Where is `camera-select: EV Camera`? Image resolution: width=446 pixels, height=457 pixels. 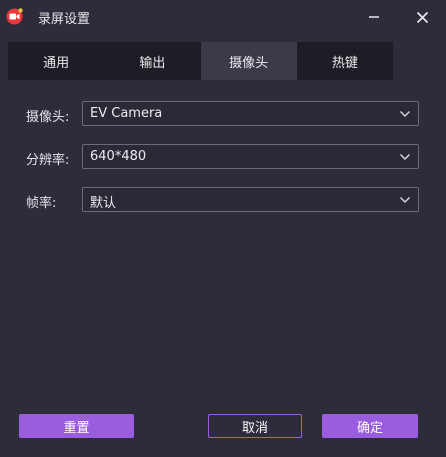 camera-select: EV Camera is located at coordinates (250, 113).